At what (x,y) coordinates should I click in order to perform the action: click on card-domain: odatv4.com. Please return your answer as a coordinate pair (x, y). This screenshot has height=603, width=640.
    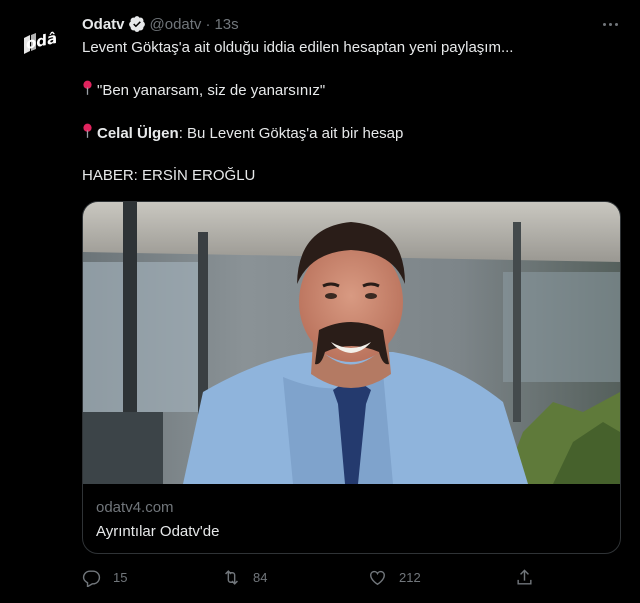
    Looking at the image, I should click on (135, 507).